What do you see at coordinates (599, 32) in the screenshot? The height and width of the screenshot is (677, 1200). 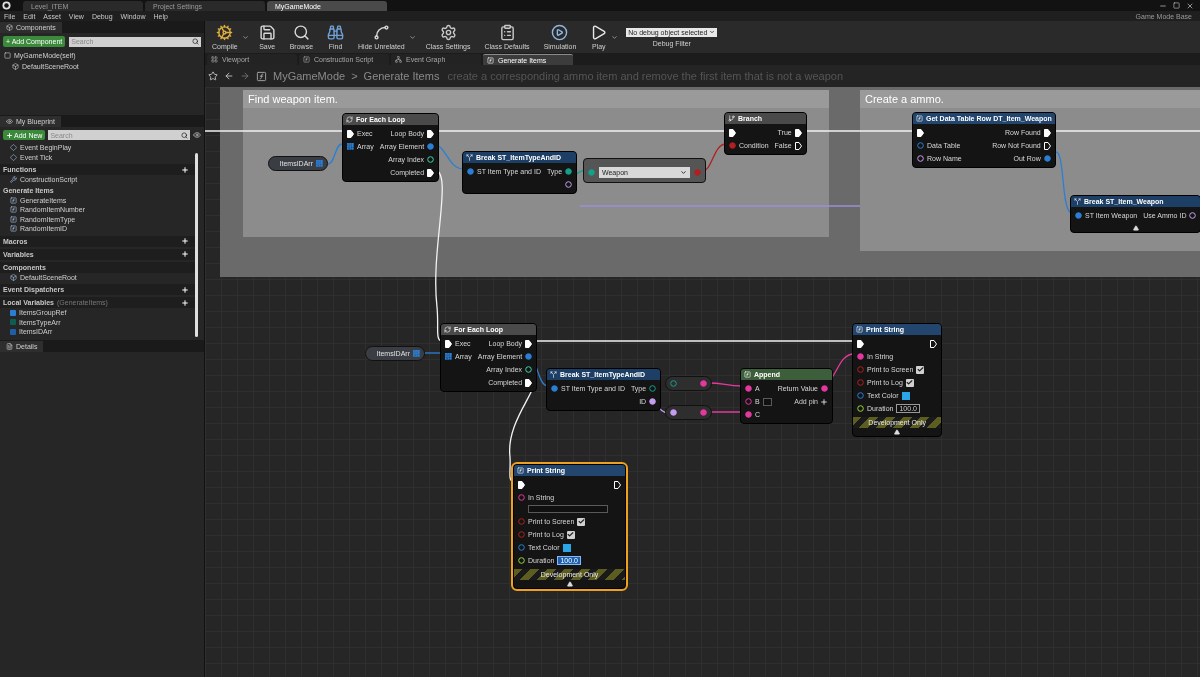 I see `play-icon` at bounding box center [599, 32].